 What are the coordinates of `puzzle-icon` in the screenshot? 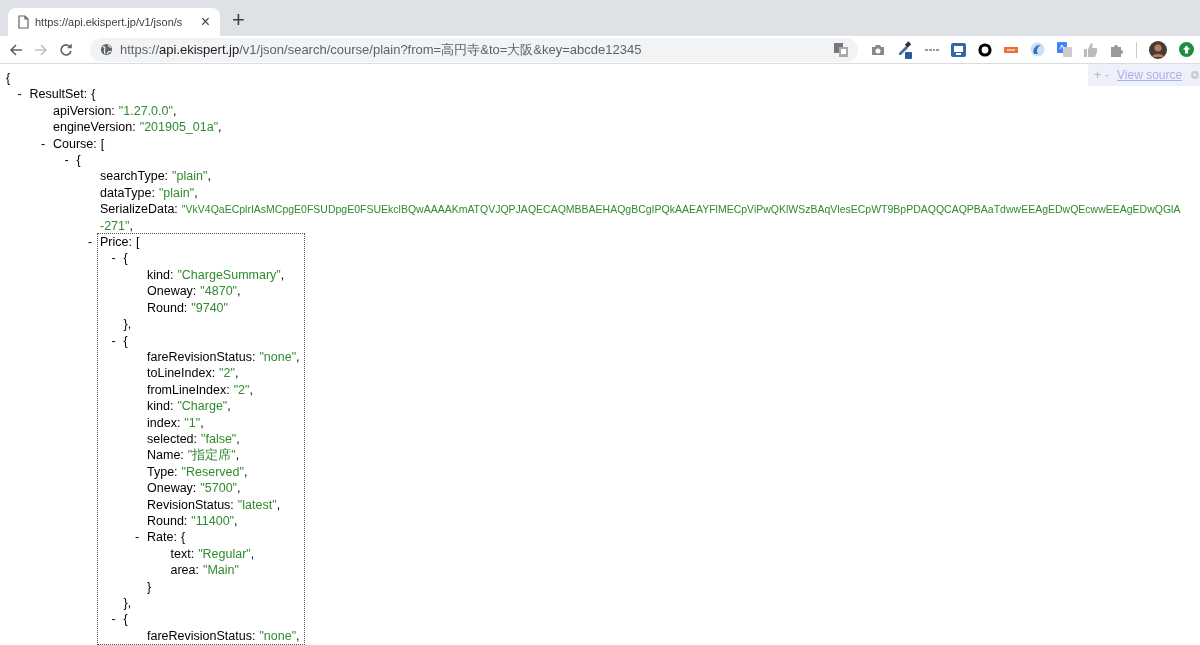 It's located at (1117, 49).